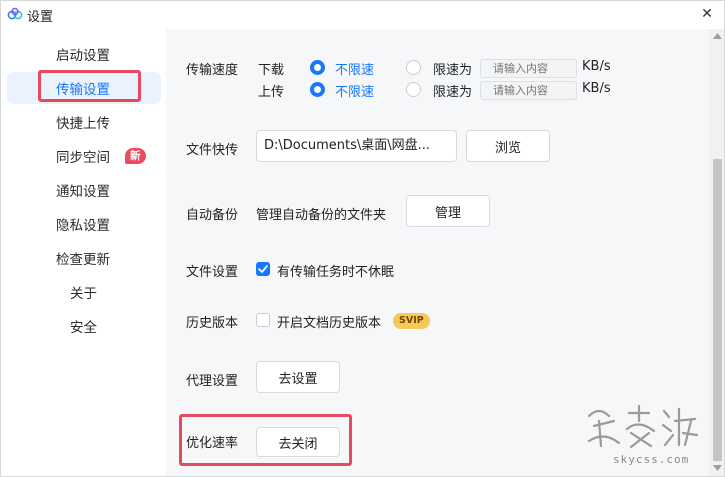  Describe the element at coordinates (413, 89) in the screenshot. I see `upload-limit-radio` at that location.